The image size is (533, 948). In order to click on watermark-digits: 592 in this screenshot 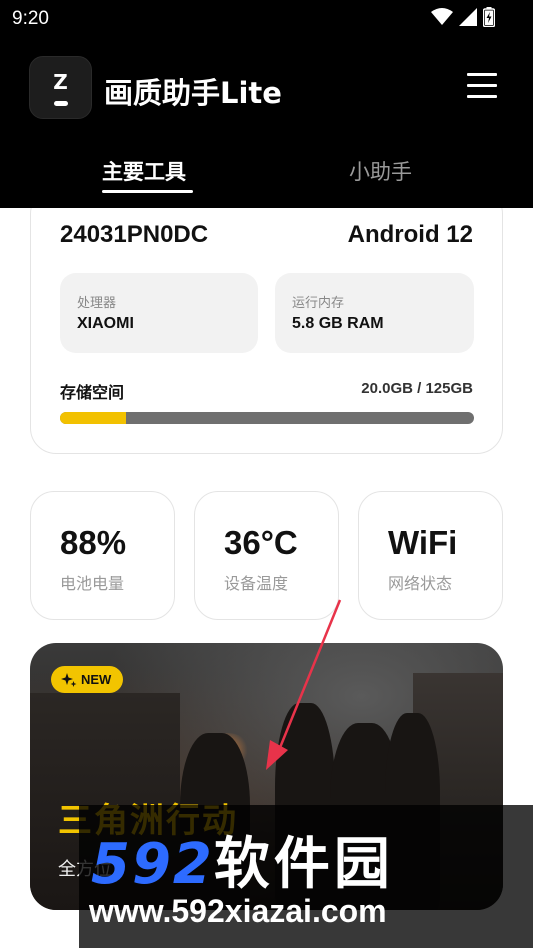, I will do `click(152, 864)`.